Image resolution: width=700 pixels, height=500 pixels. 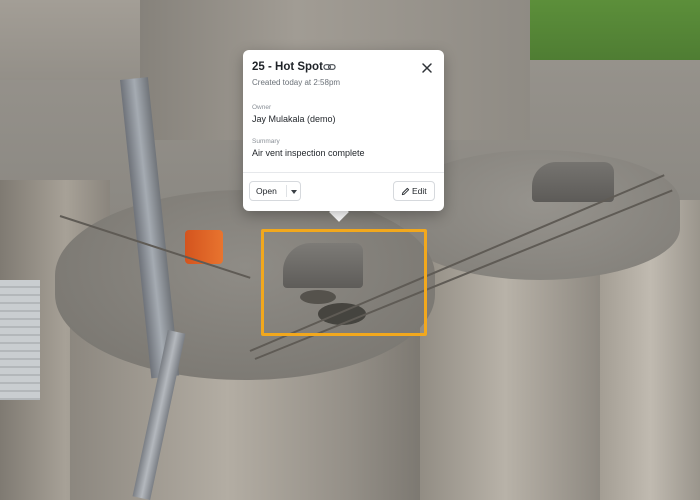 What do you see at coordinates (266, 141) in the screenshot?
I see `summary-label: Summary` at bounding box center [266, 141].